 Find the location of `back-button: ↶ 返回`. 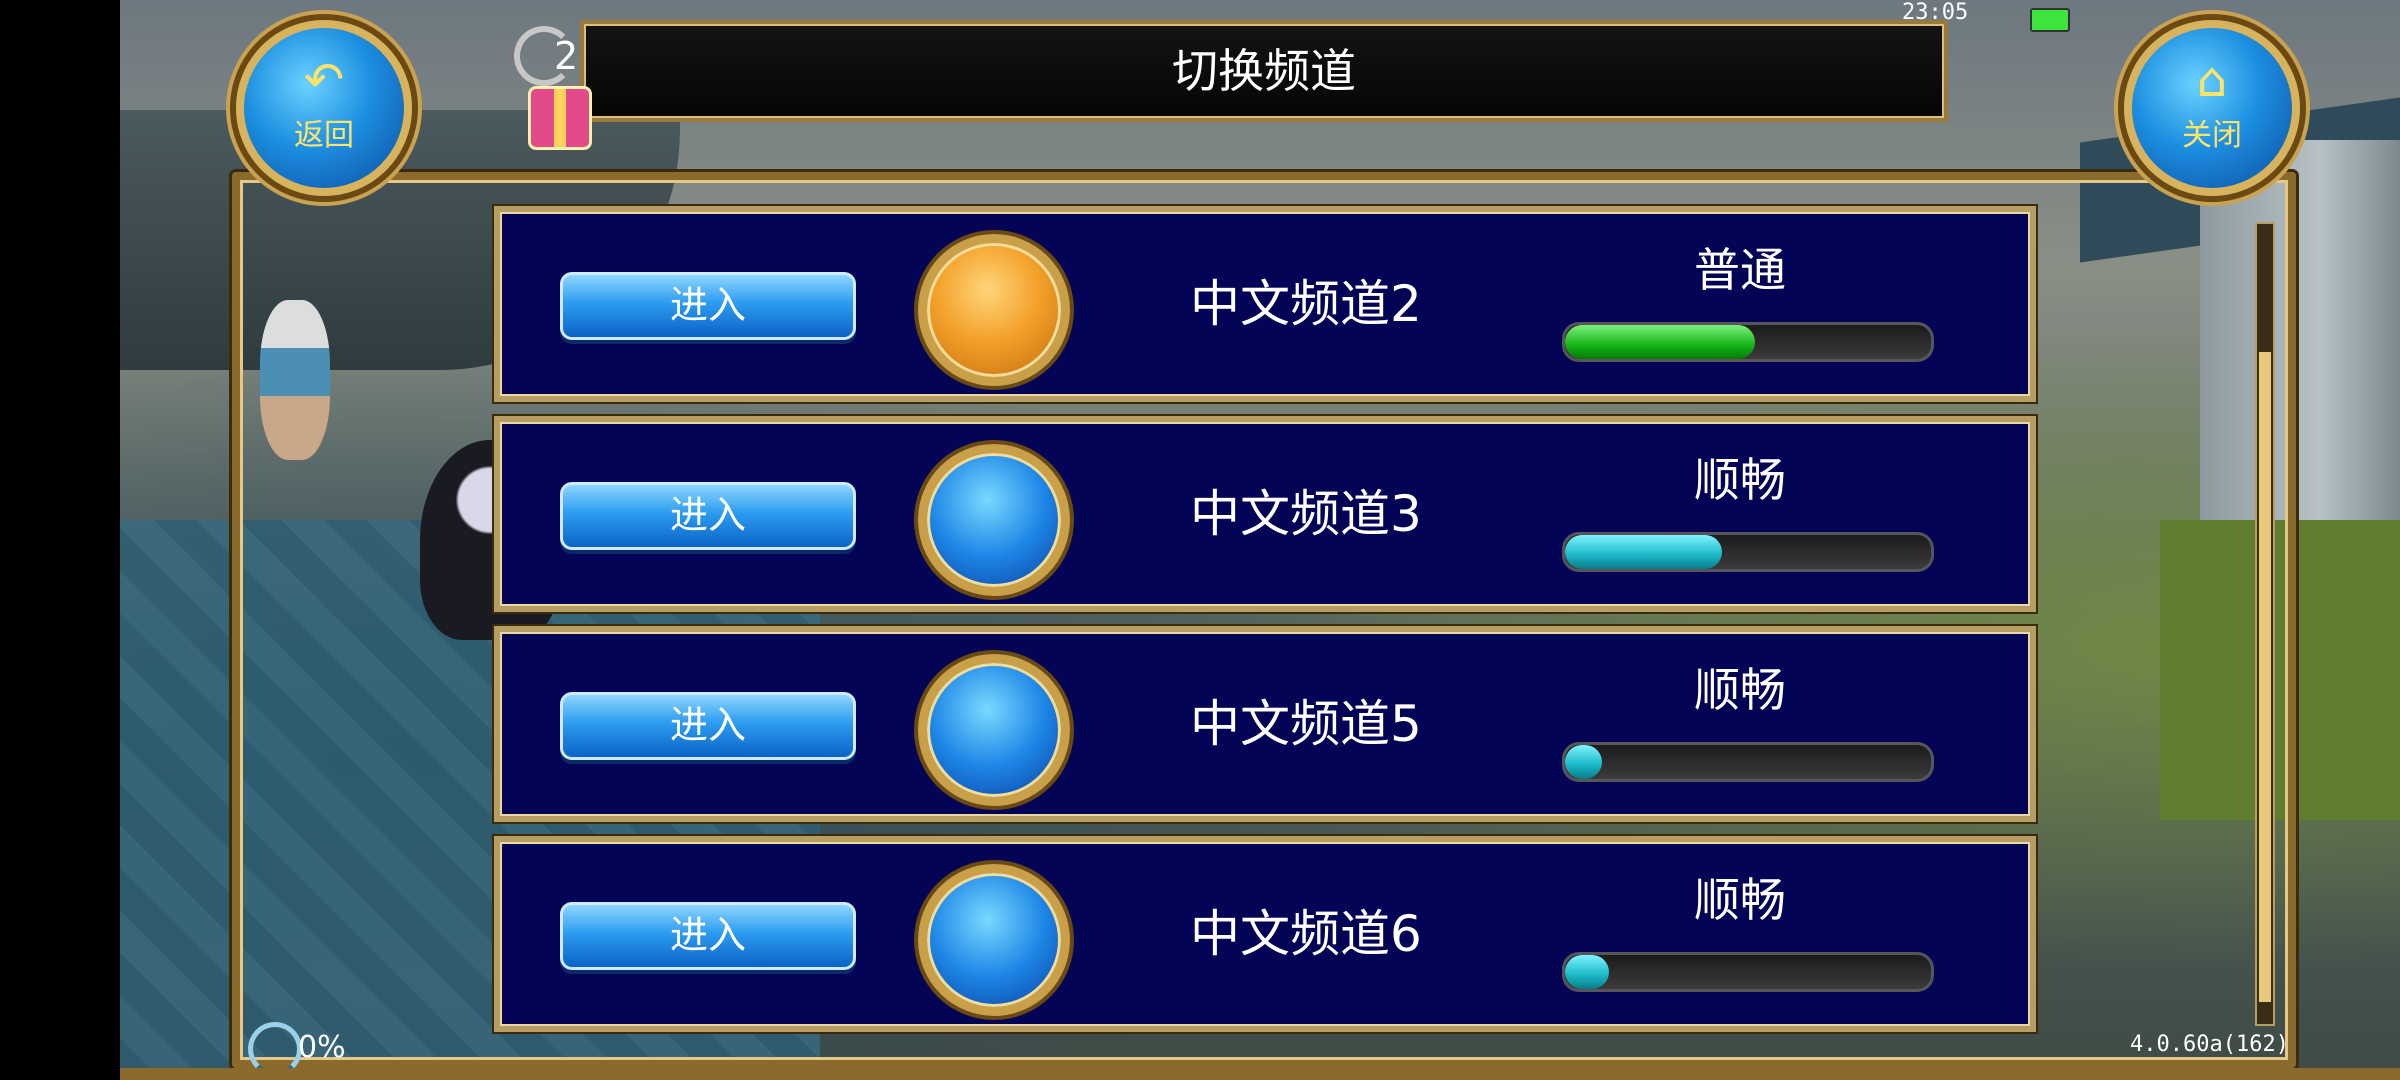

back-button: ↶ 返回 is located at coordinates (324, 108).